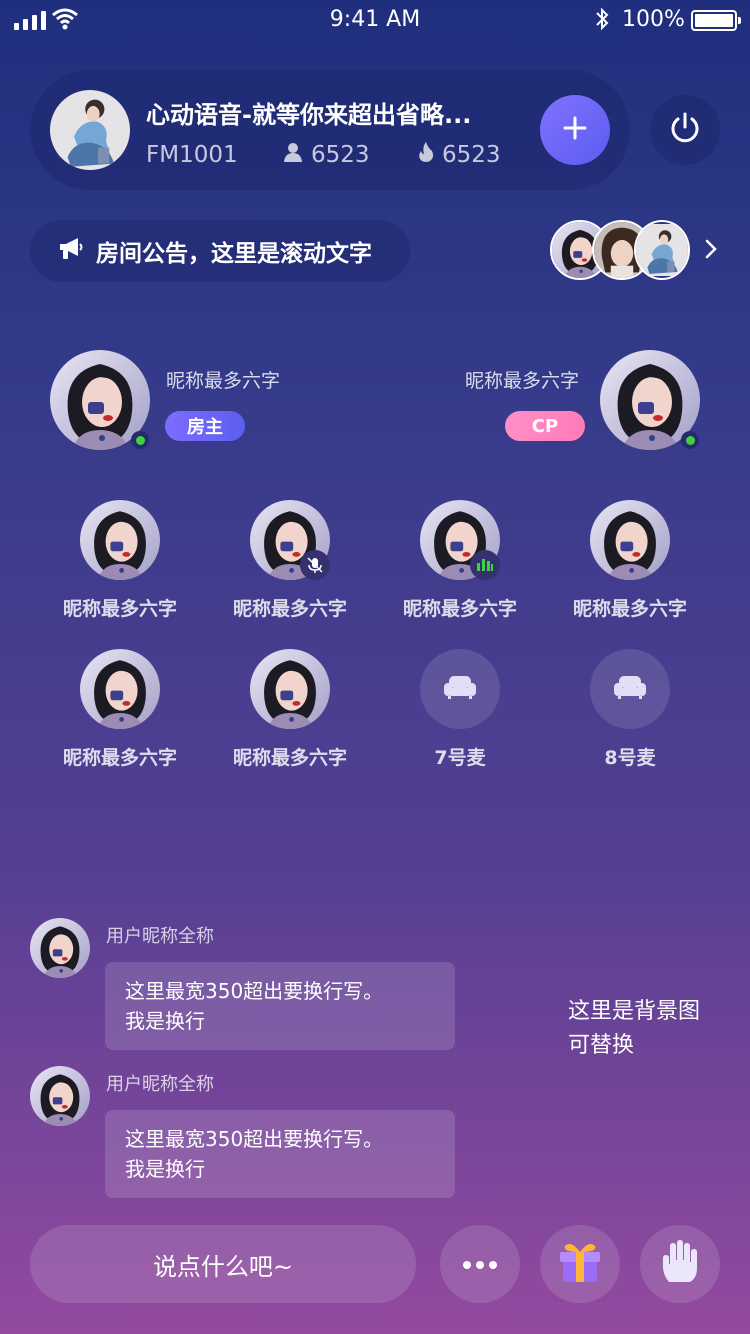  Describe the element at coordinates (485, 565) in the screenshot. I see `speaking-icon` at that location.